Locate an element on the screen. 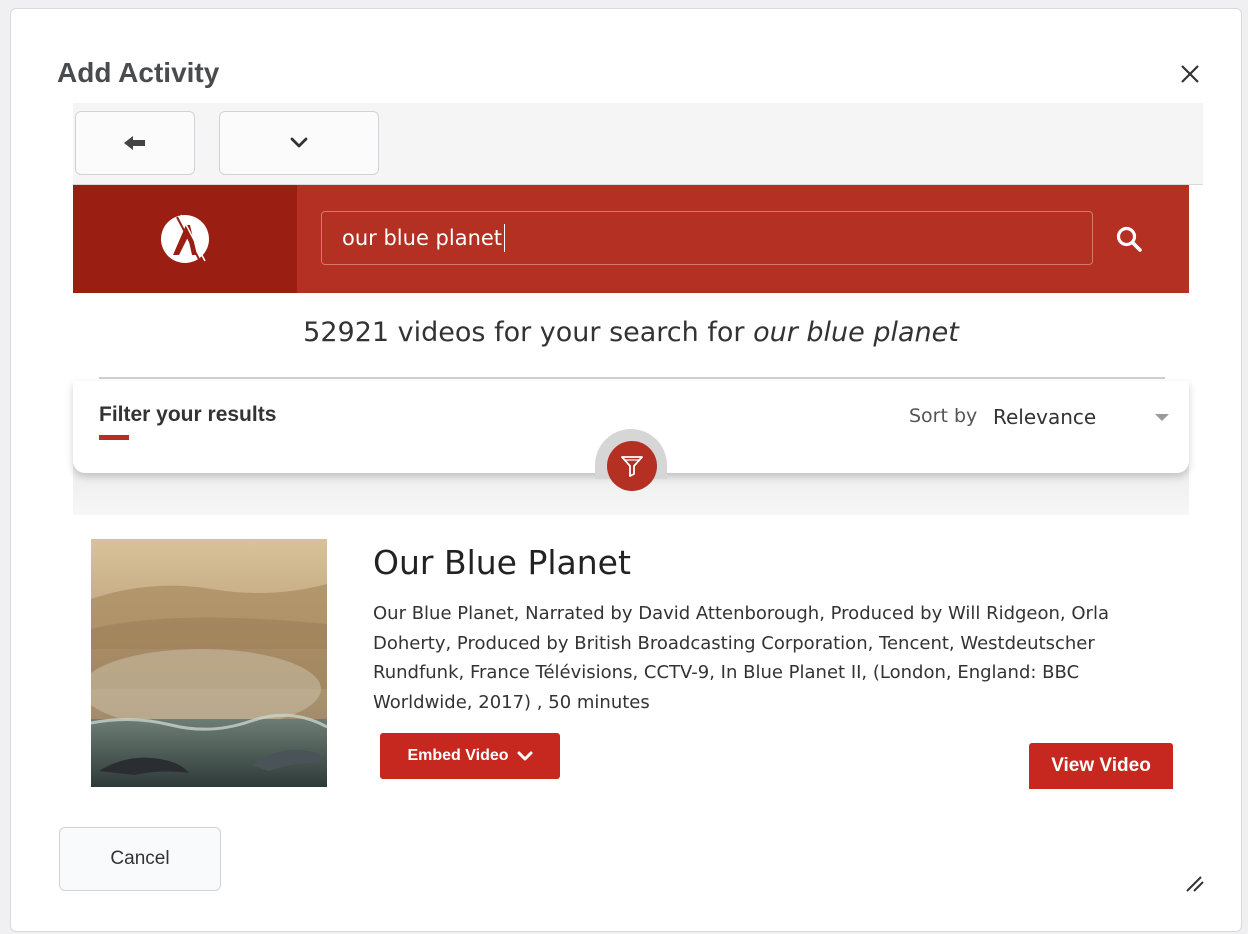  dolphins-leaping-thumbnail is located at coordinates (209, 663).